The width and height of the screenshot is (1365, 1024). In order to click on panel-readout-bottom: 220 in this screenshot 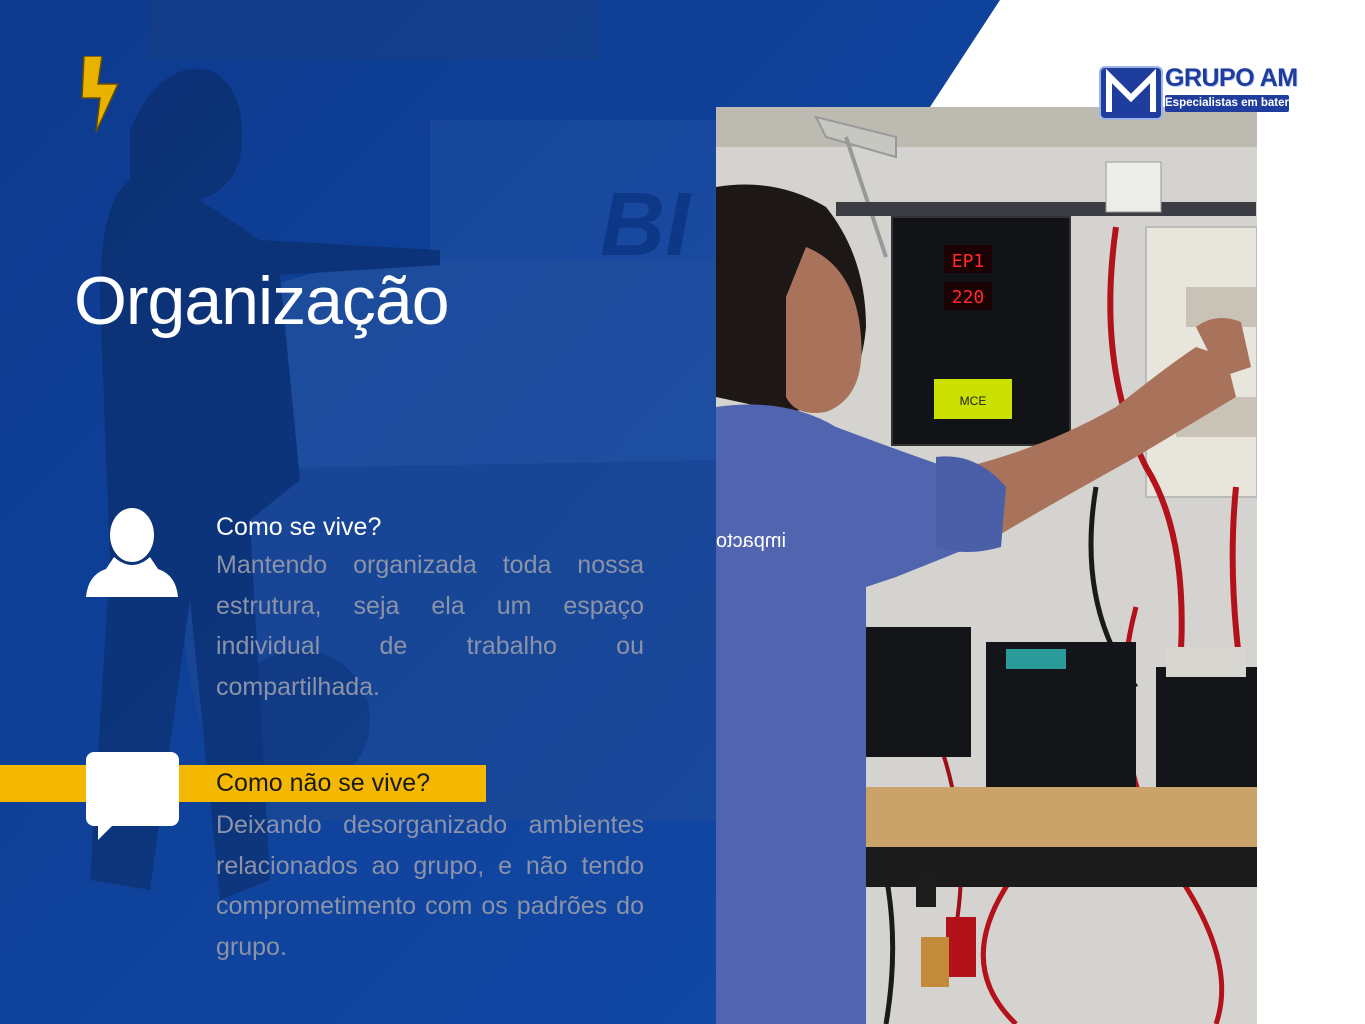, I will do `click(968, 297)`.